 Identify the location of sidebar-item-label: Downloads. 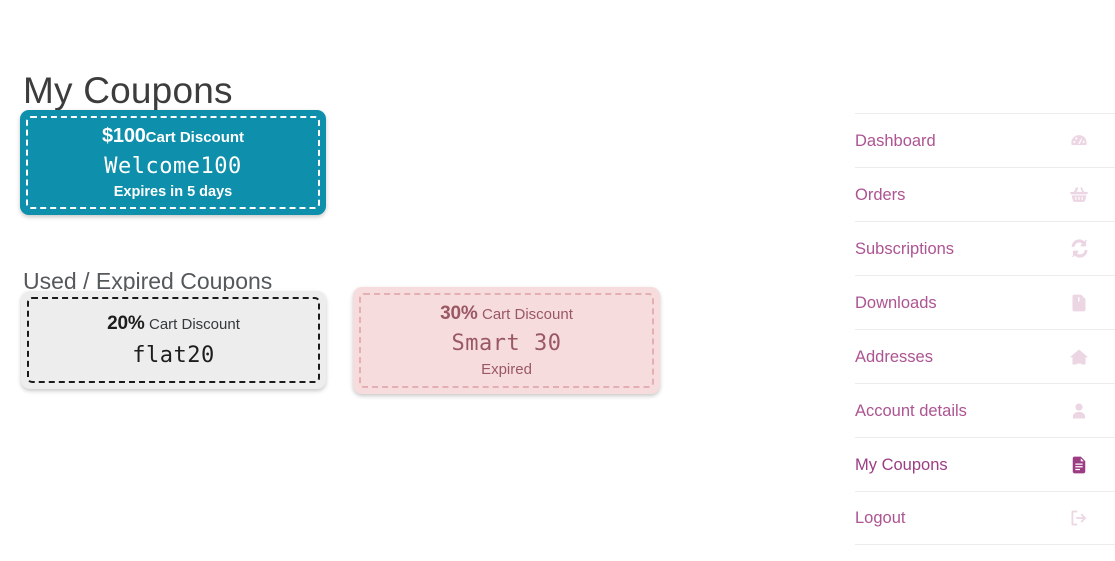
(896, 302).